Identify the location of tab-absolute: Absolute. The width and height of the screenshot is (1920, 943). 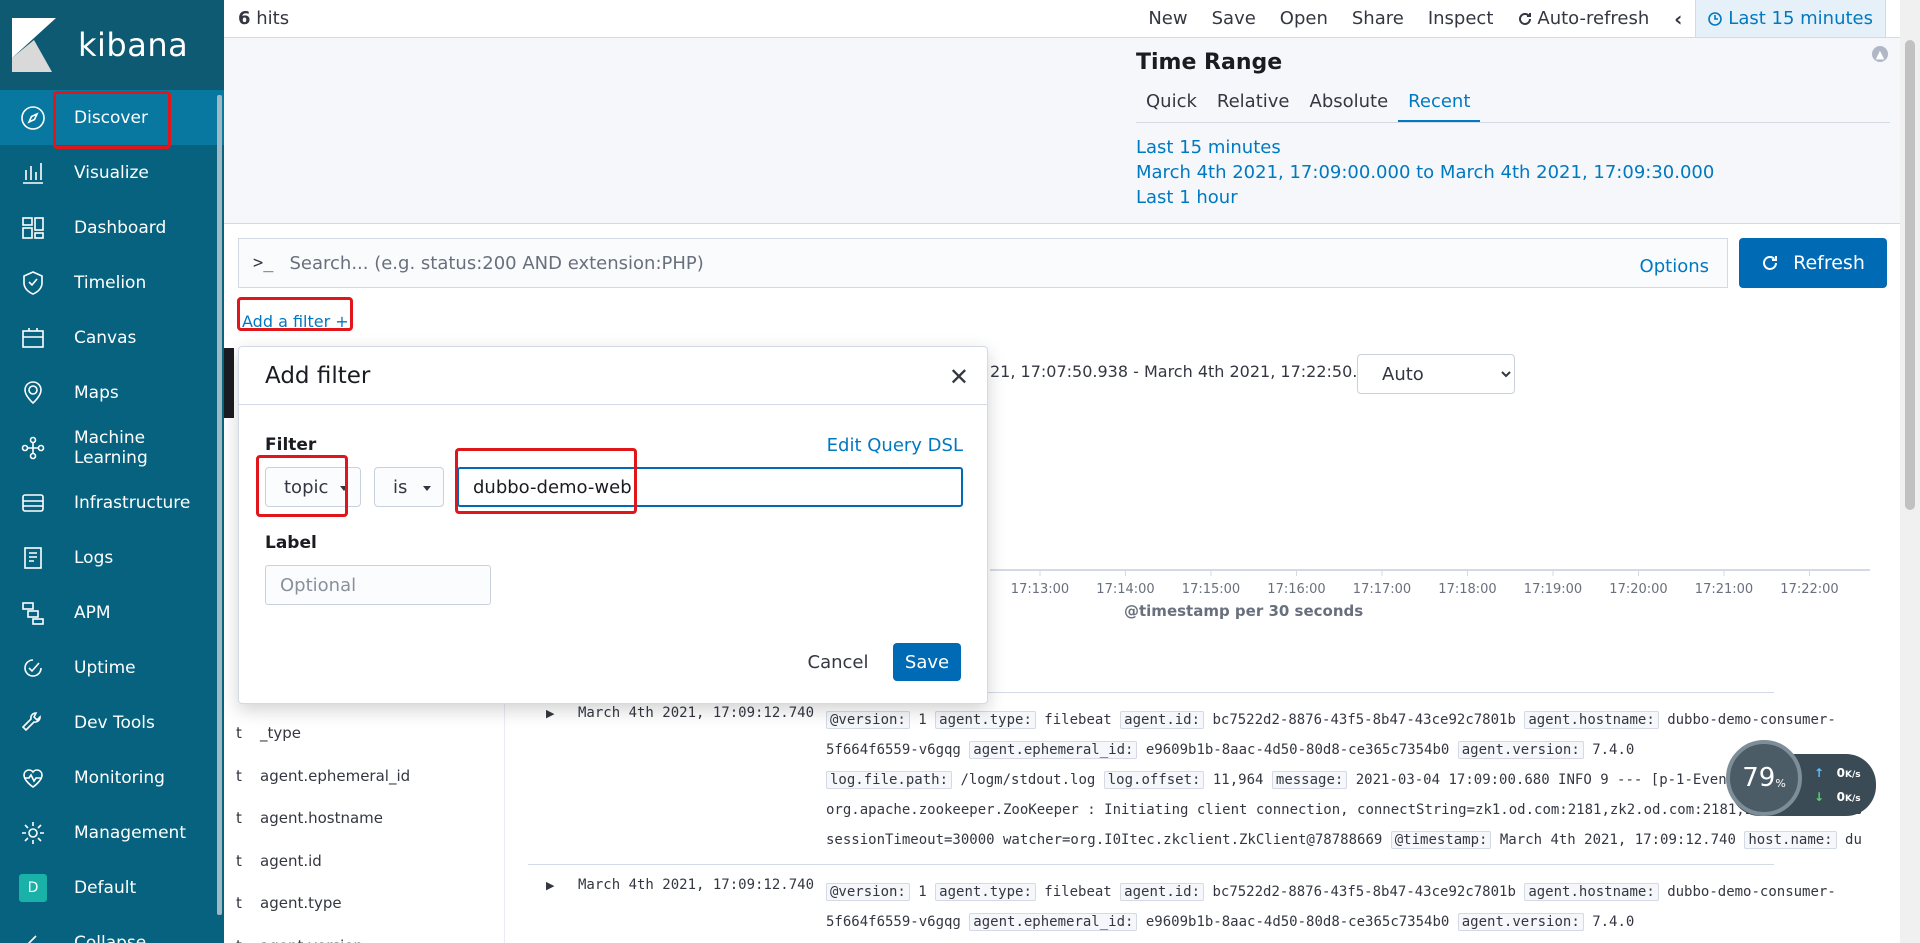
(1349, 103).